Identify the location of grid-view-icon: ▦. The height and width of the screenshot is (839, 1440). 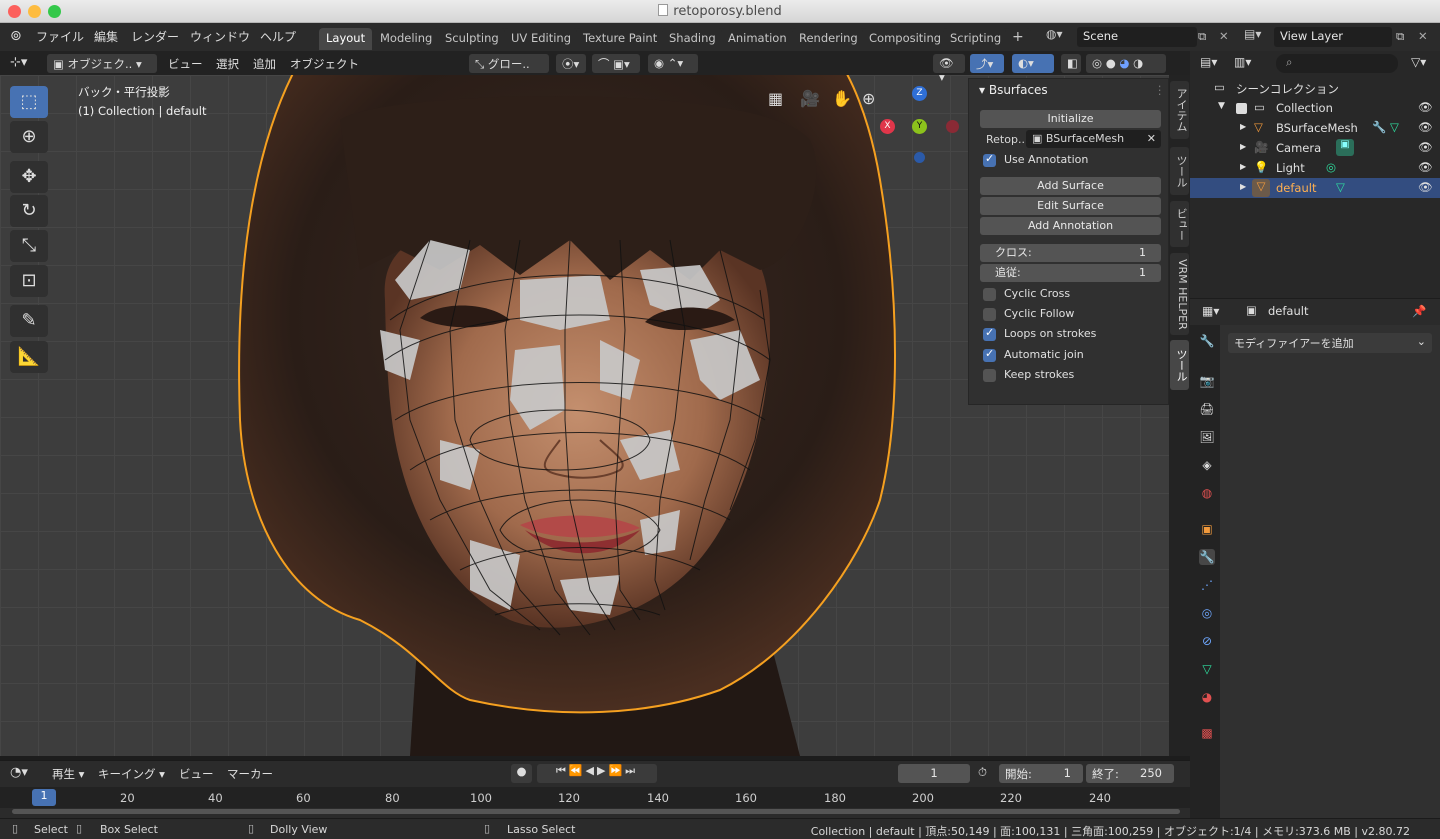
(775, 98).